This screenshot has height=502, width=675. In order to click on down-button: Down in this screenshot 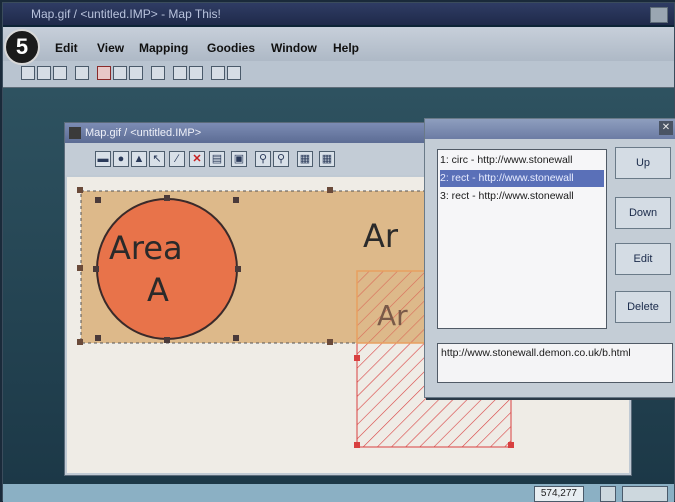, I will do `click(643, 213)`.